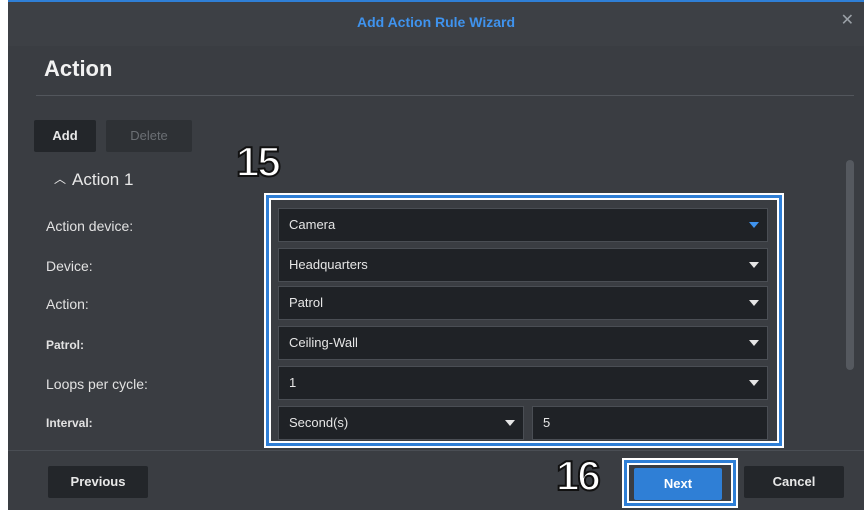  What do you see at coordinates (98, 482) in the screenshot?
I see `previous-button: Previous` at bounding box center [98, 482].